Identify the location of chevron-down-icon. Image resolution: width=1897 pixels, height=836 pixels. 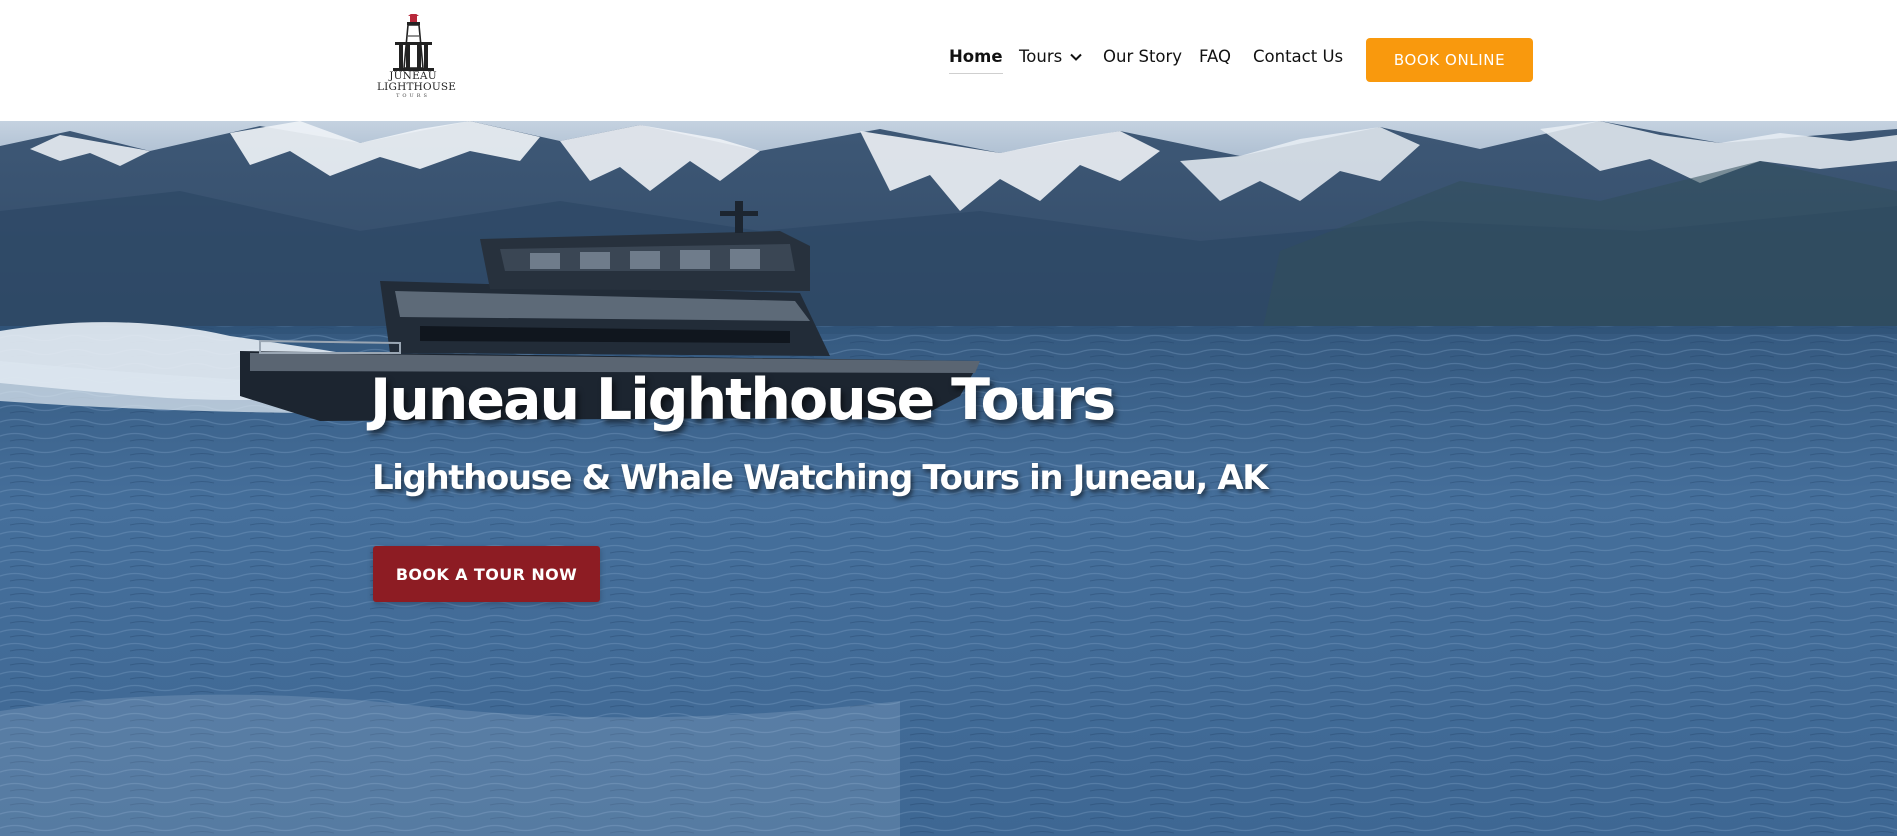
(1076, 57).